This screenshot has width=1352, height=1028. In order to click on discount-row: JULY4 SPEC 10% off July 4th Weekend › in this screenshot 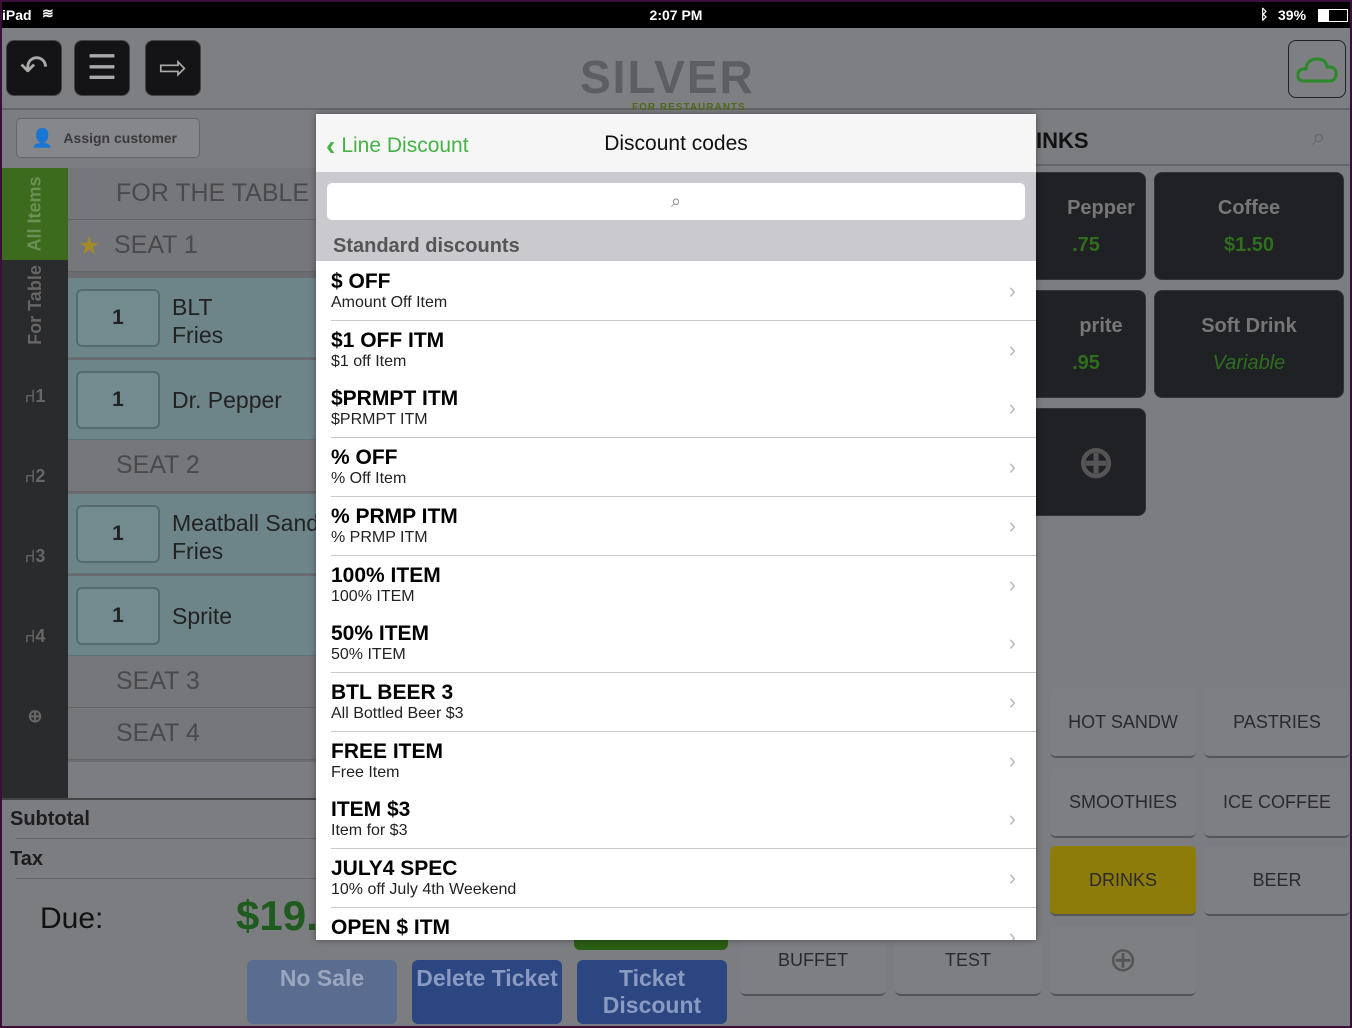, I will do `click(676, 878)`.